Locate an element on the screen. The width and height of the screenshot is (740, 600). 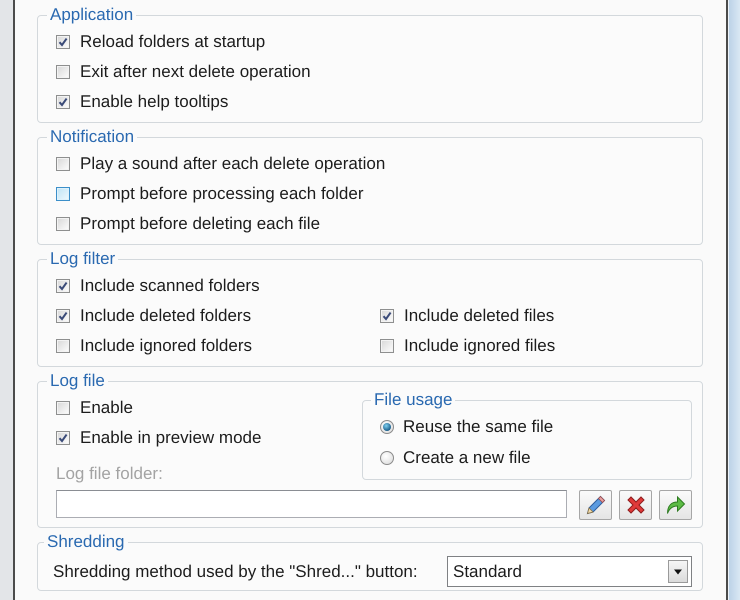
edit-button is located at coordinates (595, 505).